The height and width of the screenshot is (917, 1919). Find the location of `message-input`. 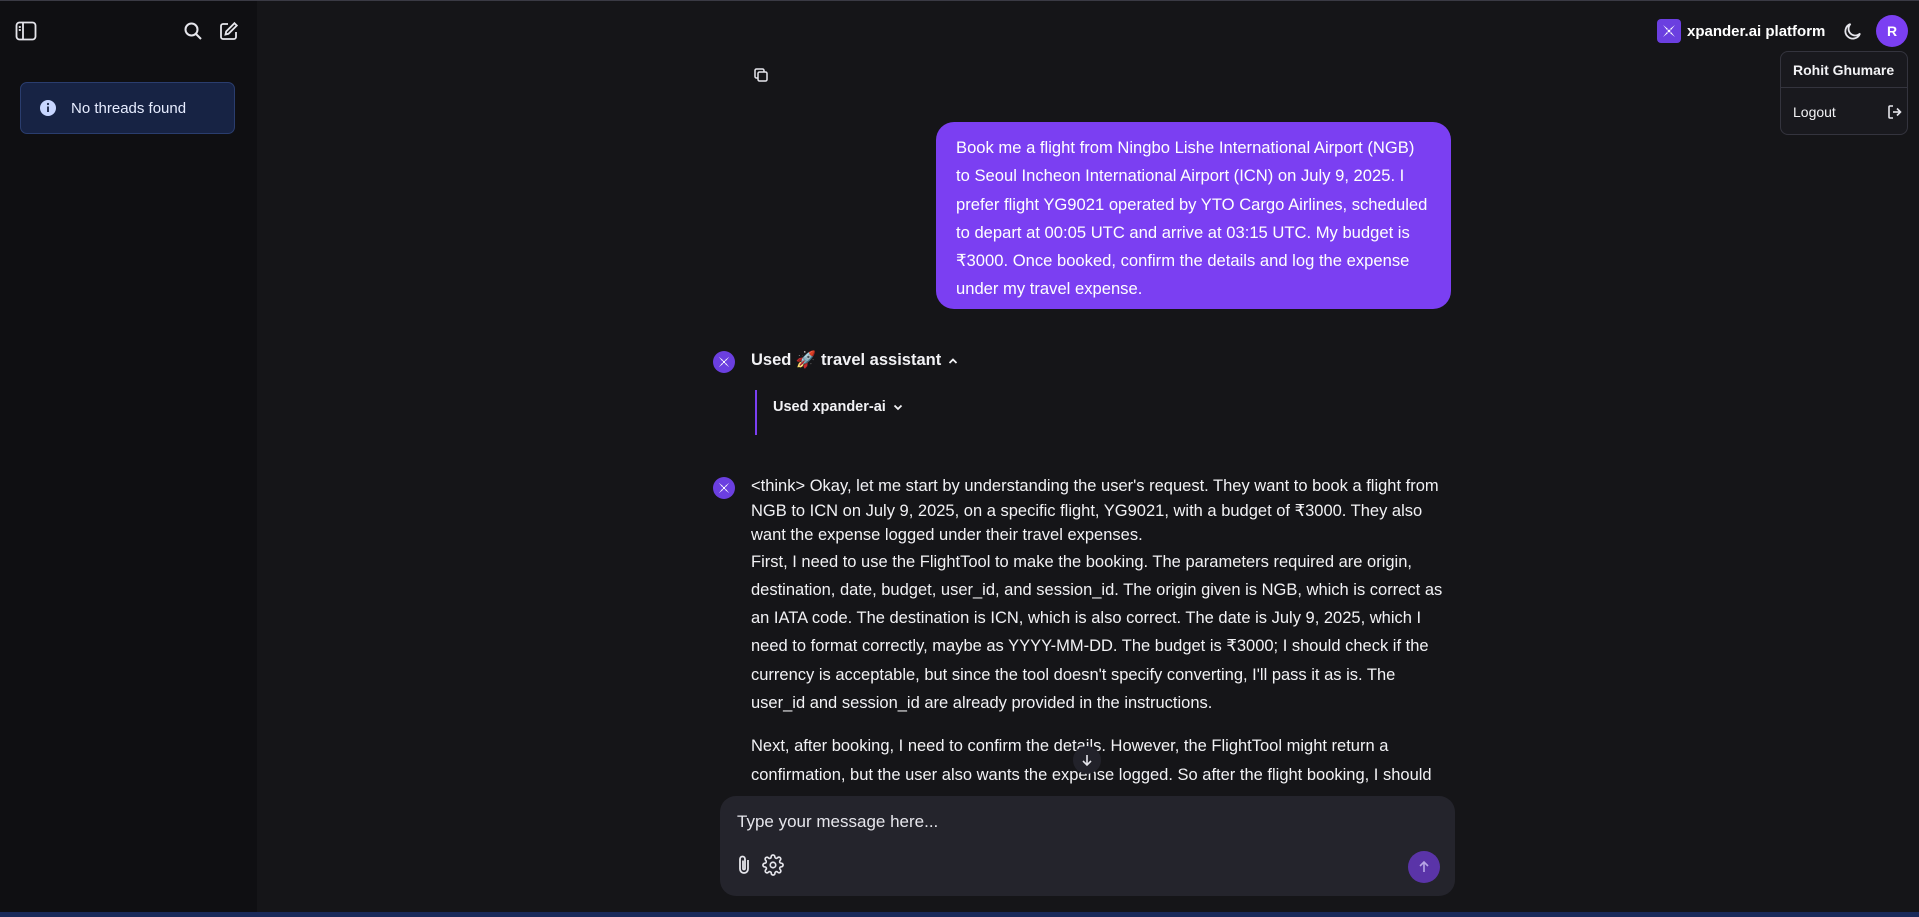

message-input is located at coordinates (1082, 822).